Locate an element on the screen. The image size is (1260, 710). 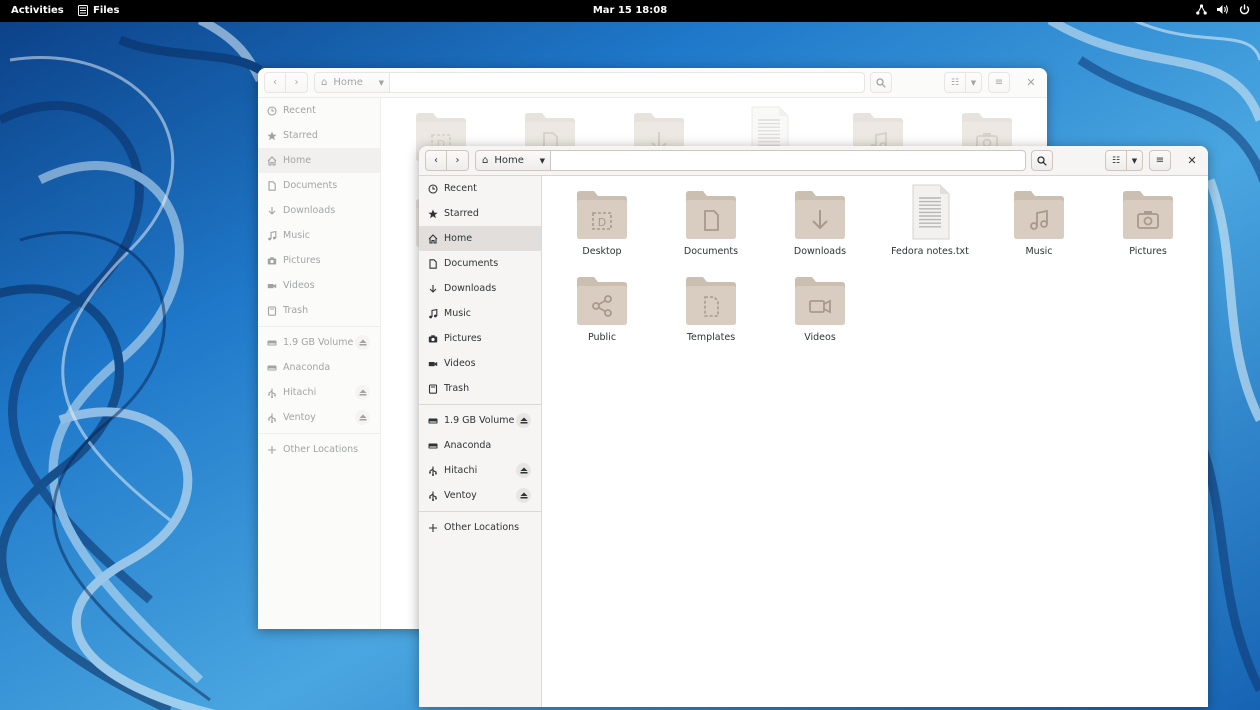
file-item-templates: Templates is located at coordinates (711, 308).